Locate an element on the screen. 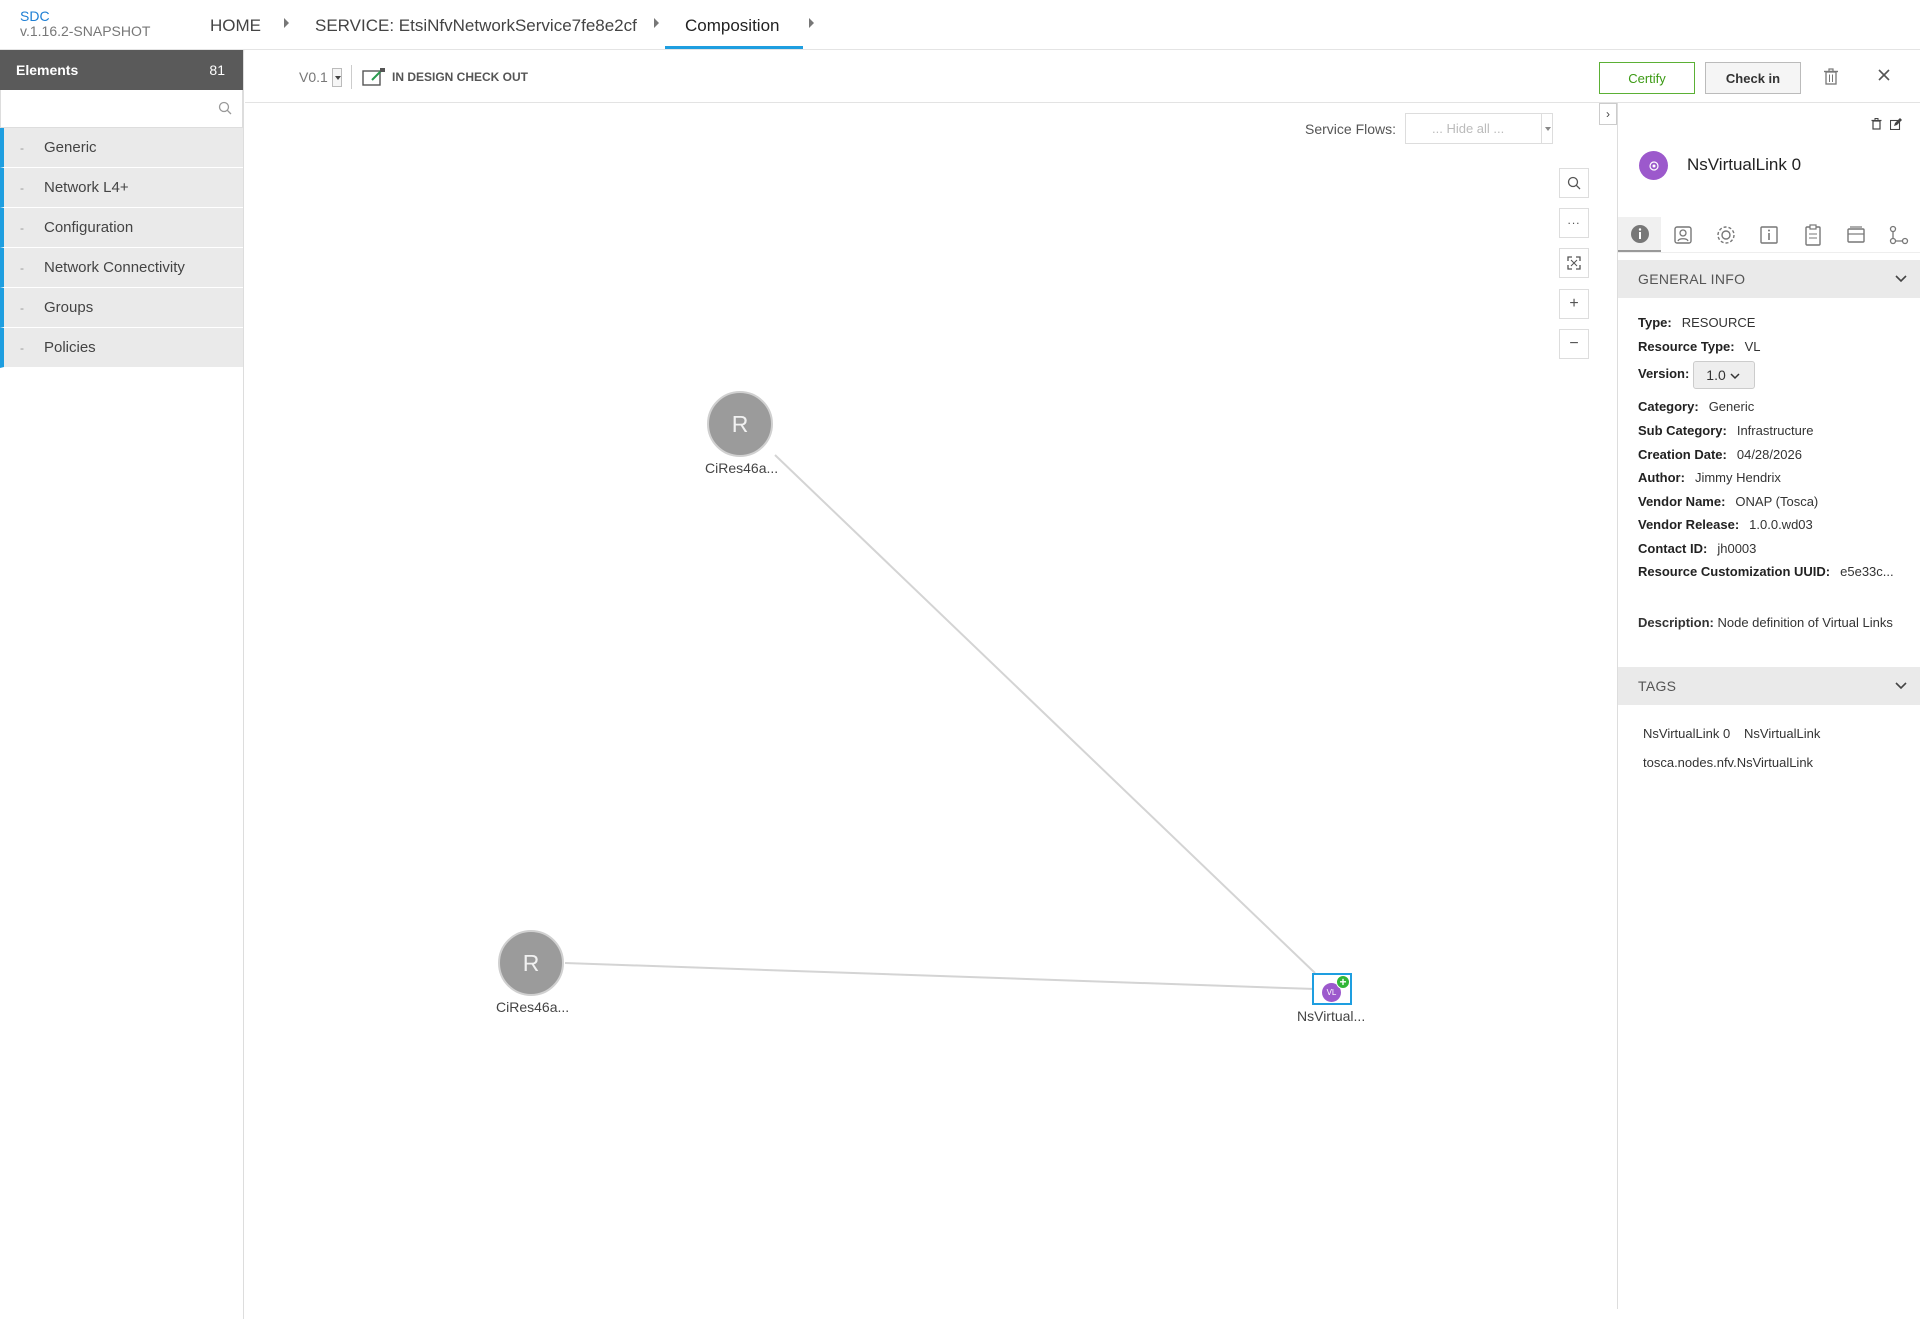 The height and width of the screenshot is (1319, 1920). tab-information-artifacts is located at coordinates (1769, 234).